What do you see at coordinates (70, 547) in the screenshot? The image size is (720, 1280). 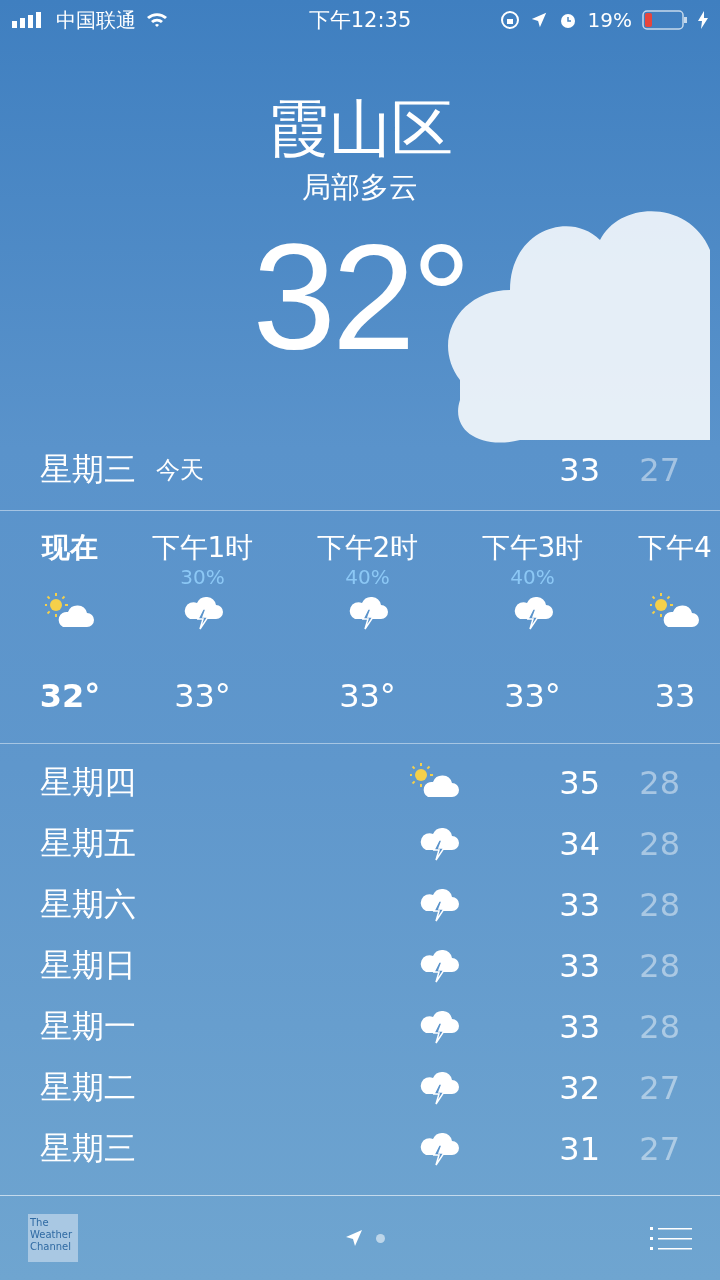 I see `hour-label: 现在` at bounding box center [70, 547].